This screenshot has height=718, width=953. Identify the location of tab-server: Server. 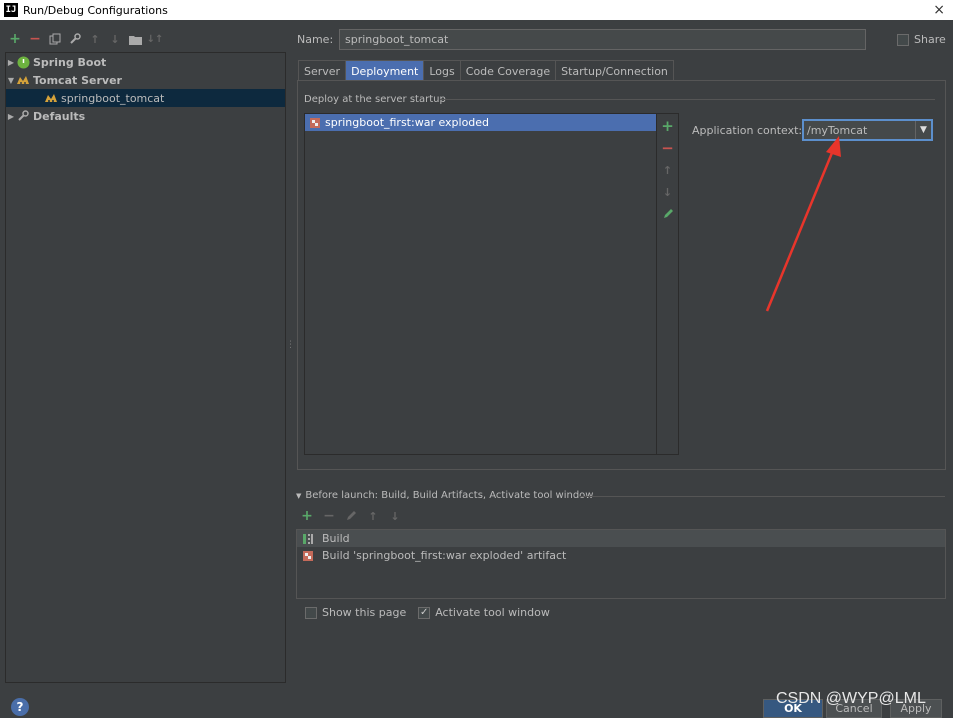
(322, 70).